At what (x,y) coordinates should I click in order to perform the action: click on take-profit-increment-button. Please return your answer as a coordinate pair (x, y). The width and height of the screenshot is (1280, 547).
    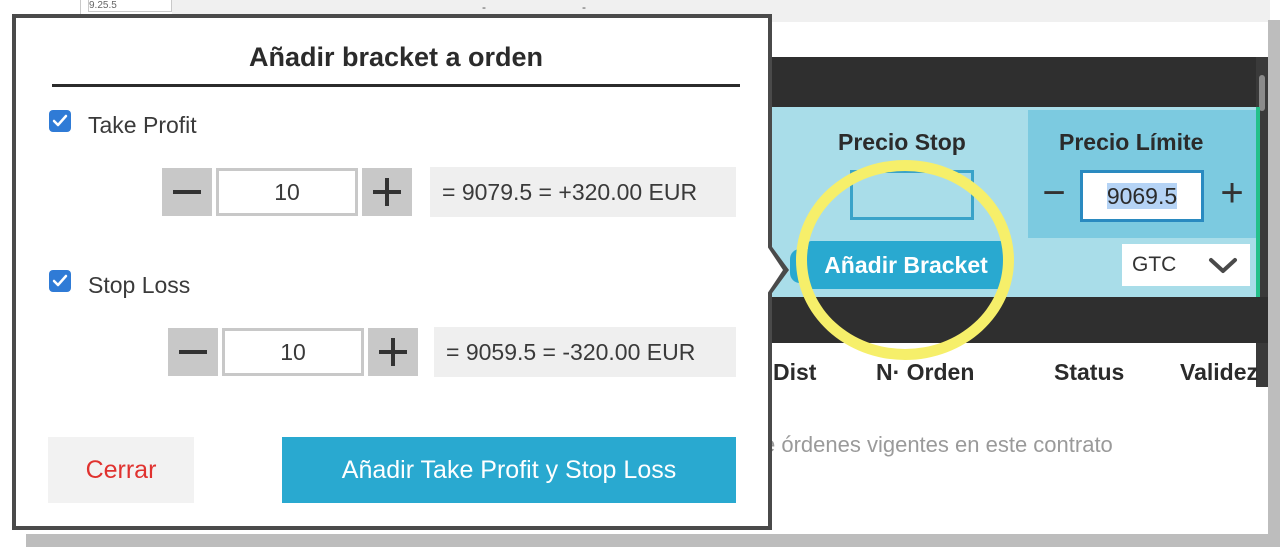
    Looking at the image, I should click on (387, 192).